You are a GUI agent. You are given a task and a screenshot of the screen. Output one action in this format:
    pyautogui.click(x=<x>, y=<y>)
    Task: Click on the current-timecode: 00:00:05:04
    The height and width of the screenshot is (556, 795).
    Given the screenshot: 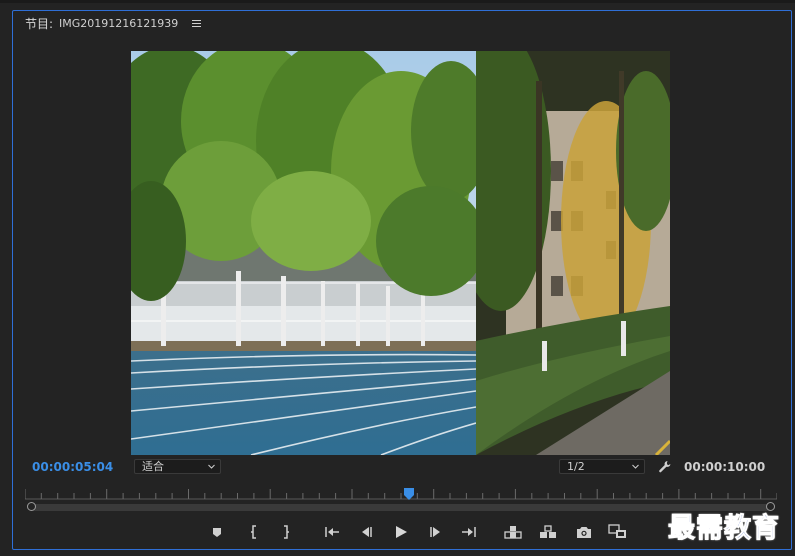 What is the action you would take?
    pyautogui.click(x=72, y=467)
    